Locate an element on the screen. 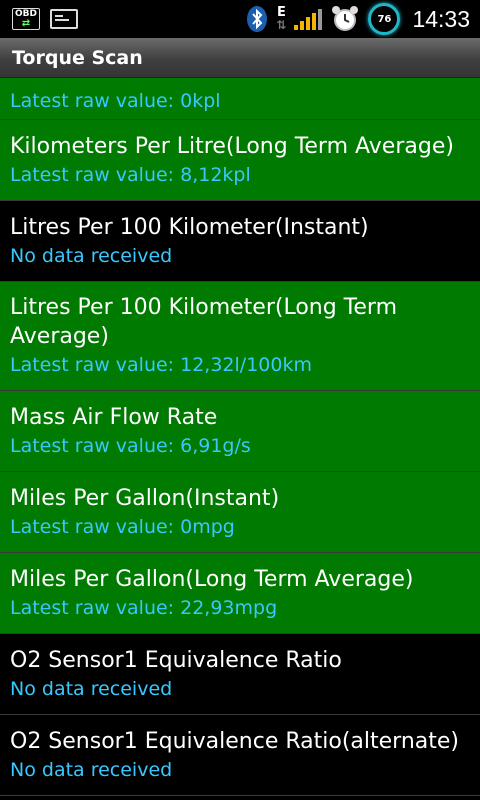 The width and height of the screenshot is (480, 800). list-item-value: Latest raw value: 6,91g/s is located at coordinates (130, 445).